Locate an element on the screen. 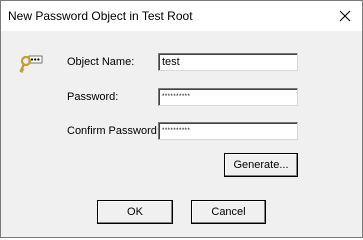 Image resolution: width=363 pixels, height=240 pixels. close-icon is located at coordinates (345, 16).